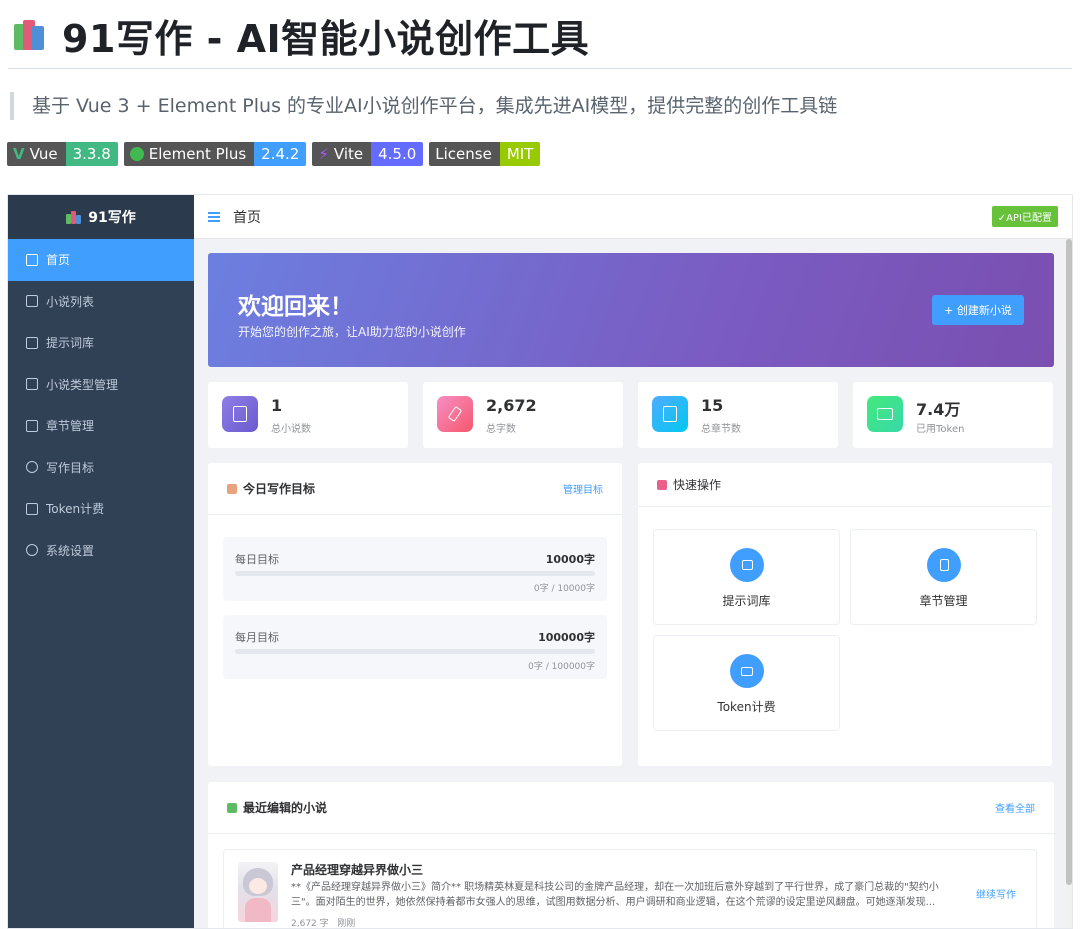 The height and width of the screenshot is (929, 1080). I want to click on badge-element-plus: Element Plus 2.4.2, so click(215, 154).